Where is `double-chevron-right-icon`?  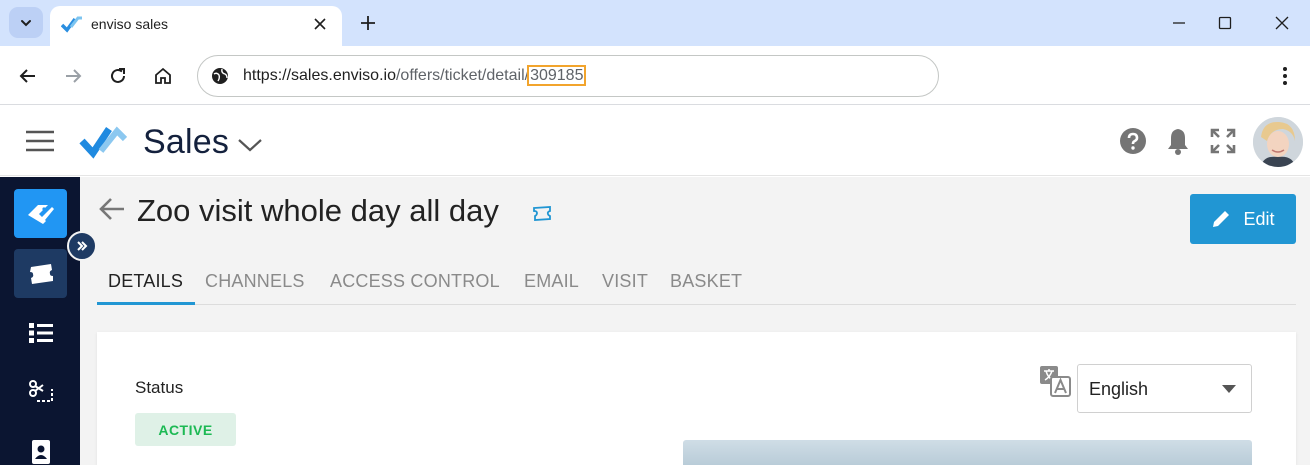 double-chevron-right-icon is located at coordinates (82, 246).